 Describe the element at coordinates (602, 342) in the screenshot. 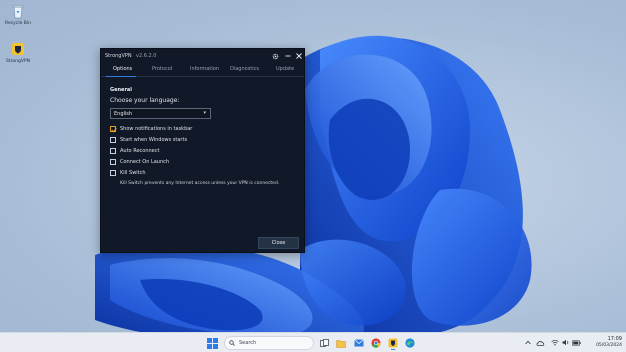

I see `taskbar-clock: 17:09 05/03/2024` at that location.